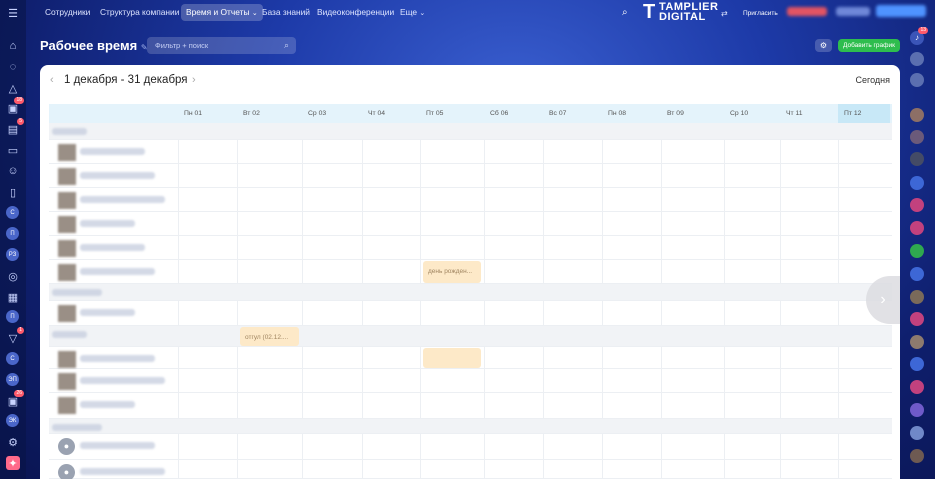 The height and width of the screenshot is (479, 935). I want to click on marketplace-icon: ✦, so click(13, 463).